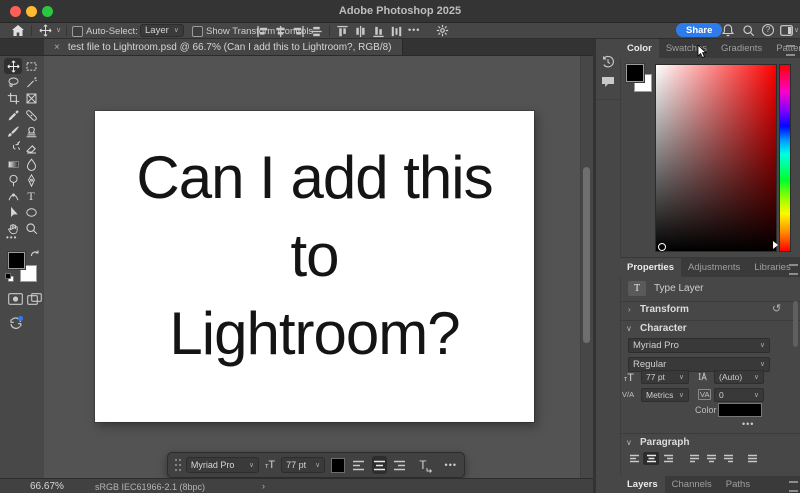 Image resolution: width=800 pixels, height=493 pixels. Describe the element at coordinates (664, 309) in the screenshot. I see `transform-section-label: Transform` at that location.